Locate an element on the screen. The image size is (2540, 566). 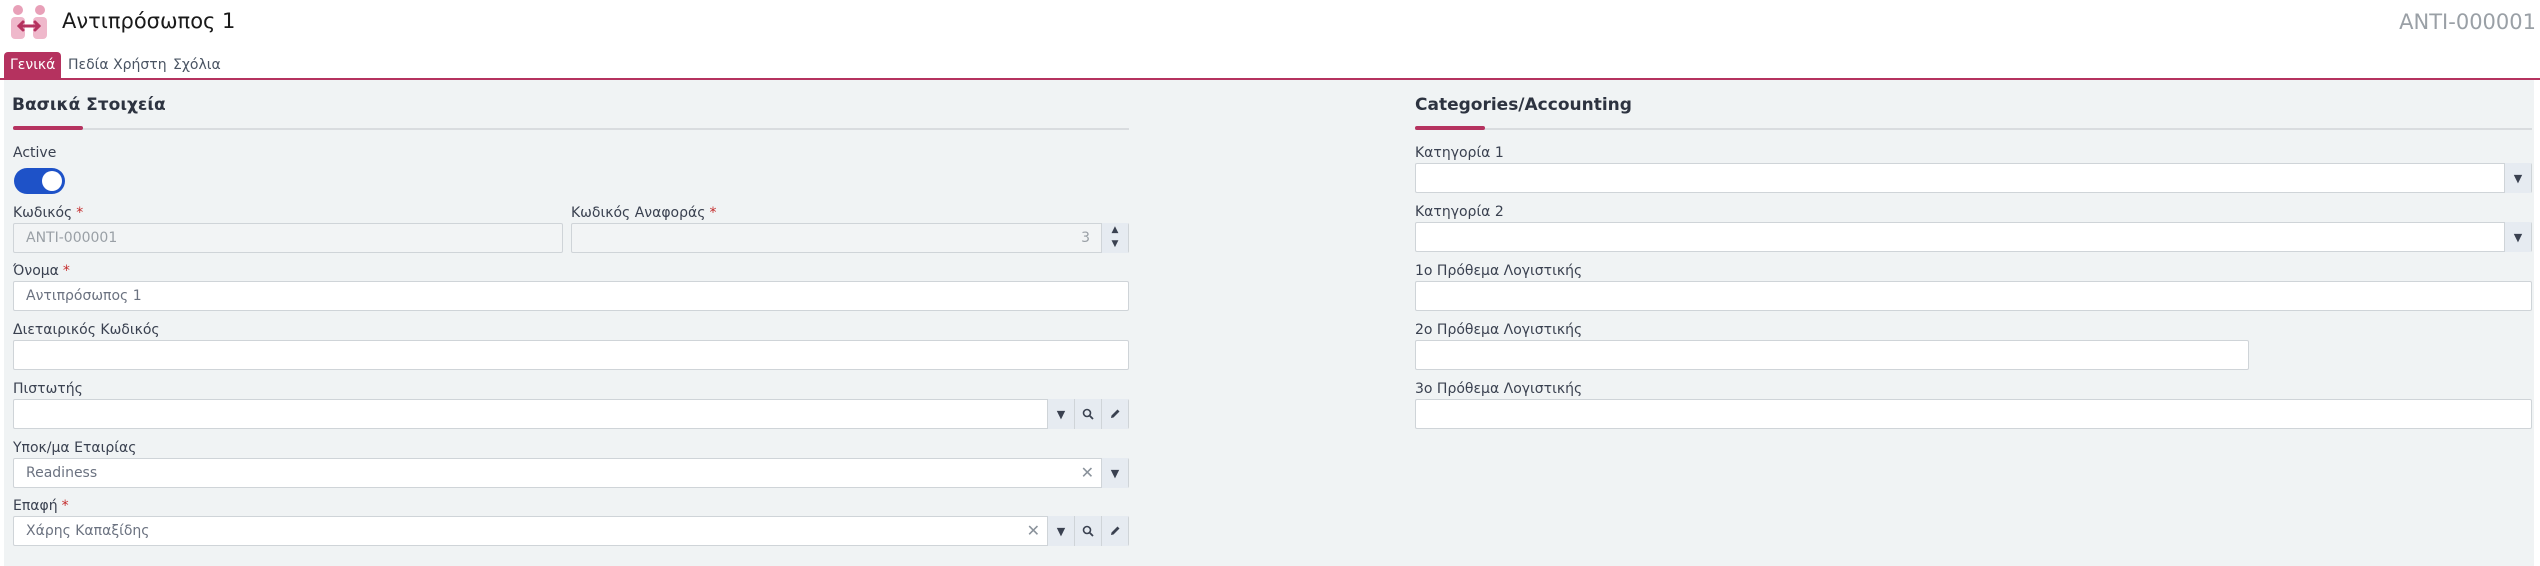
prefix-1-field is located at coordinates (1973, 296).